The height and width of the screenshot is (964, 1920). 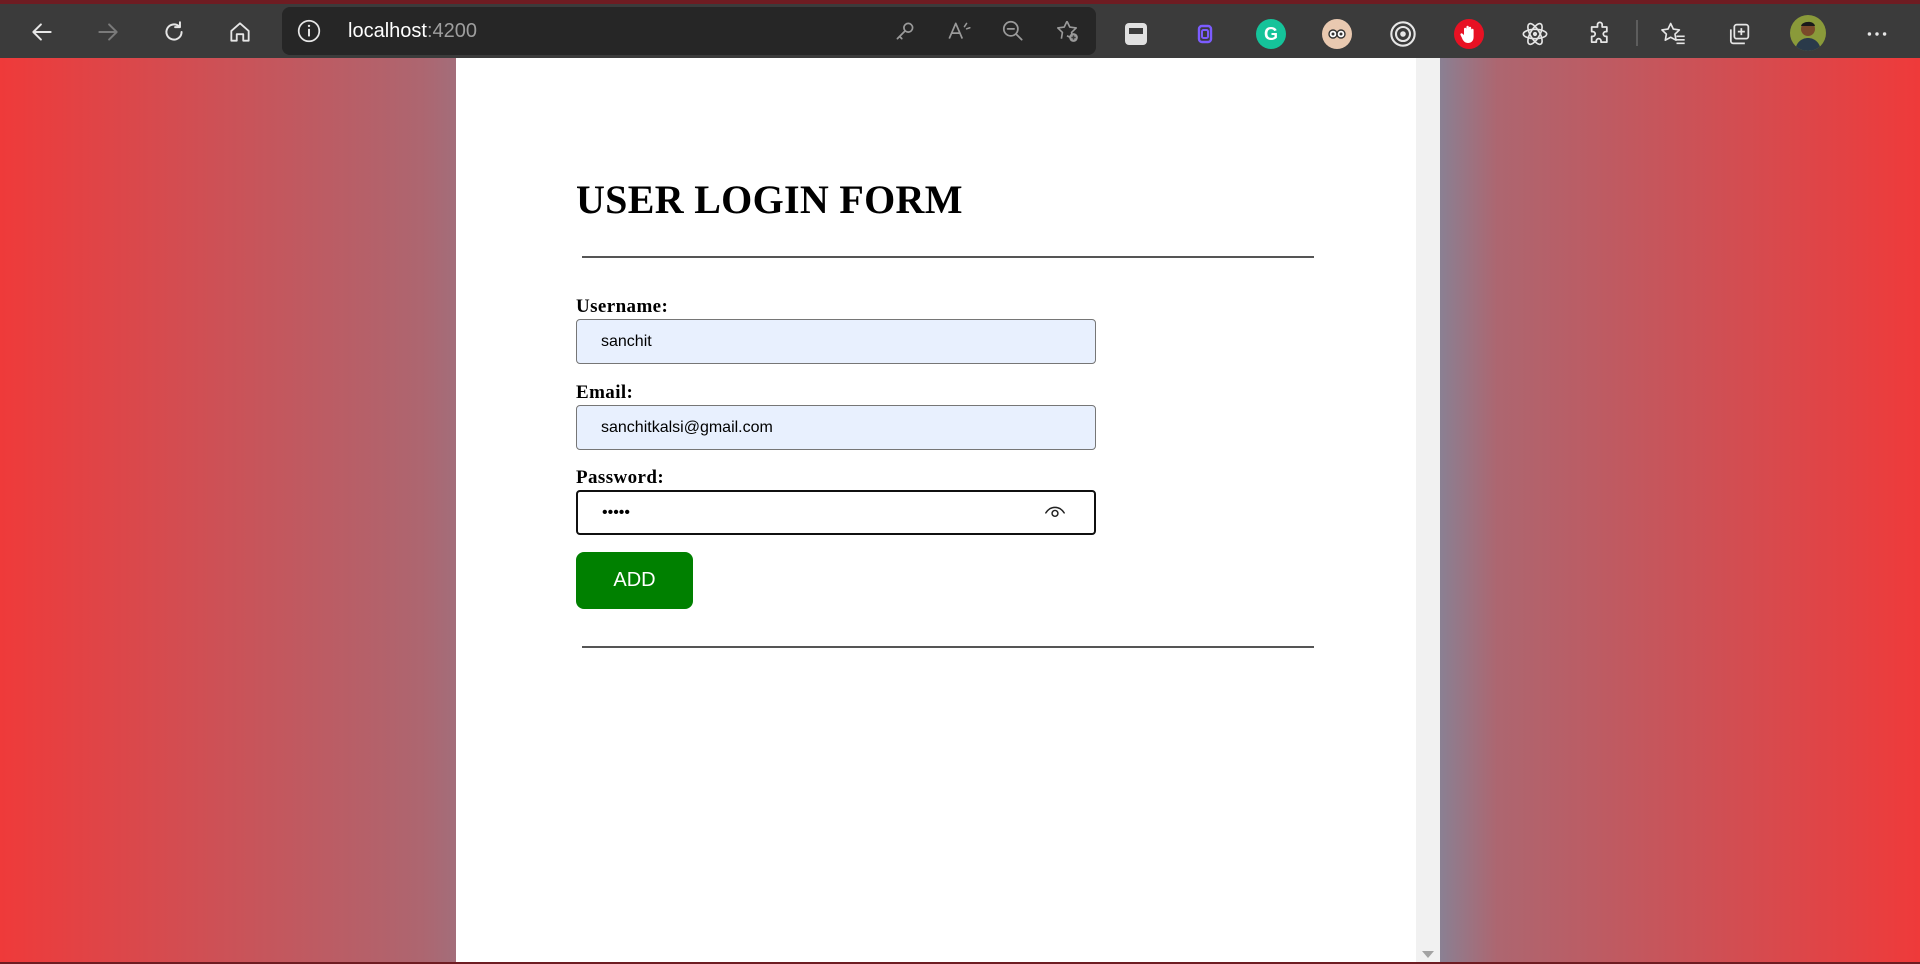 What do you see at coordinates (1271, 34) in the screenshot?
I see `grammarly-extension-icon: G` at bounding box center [1271, 34].